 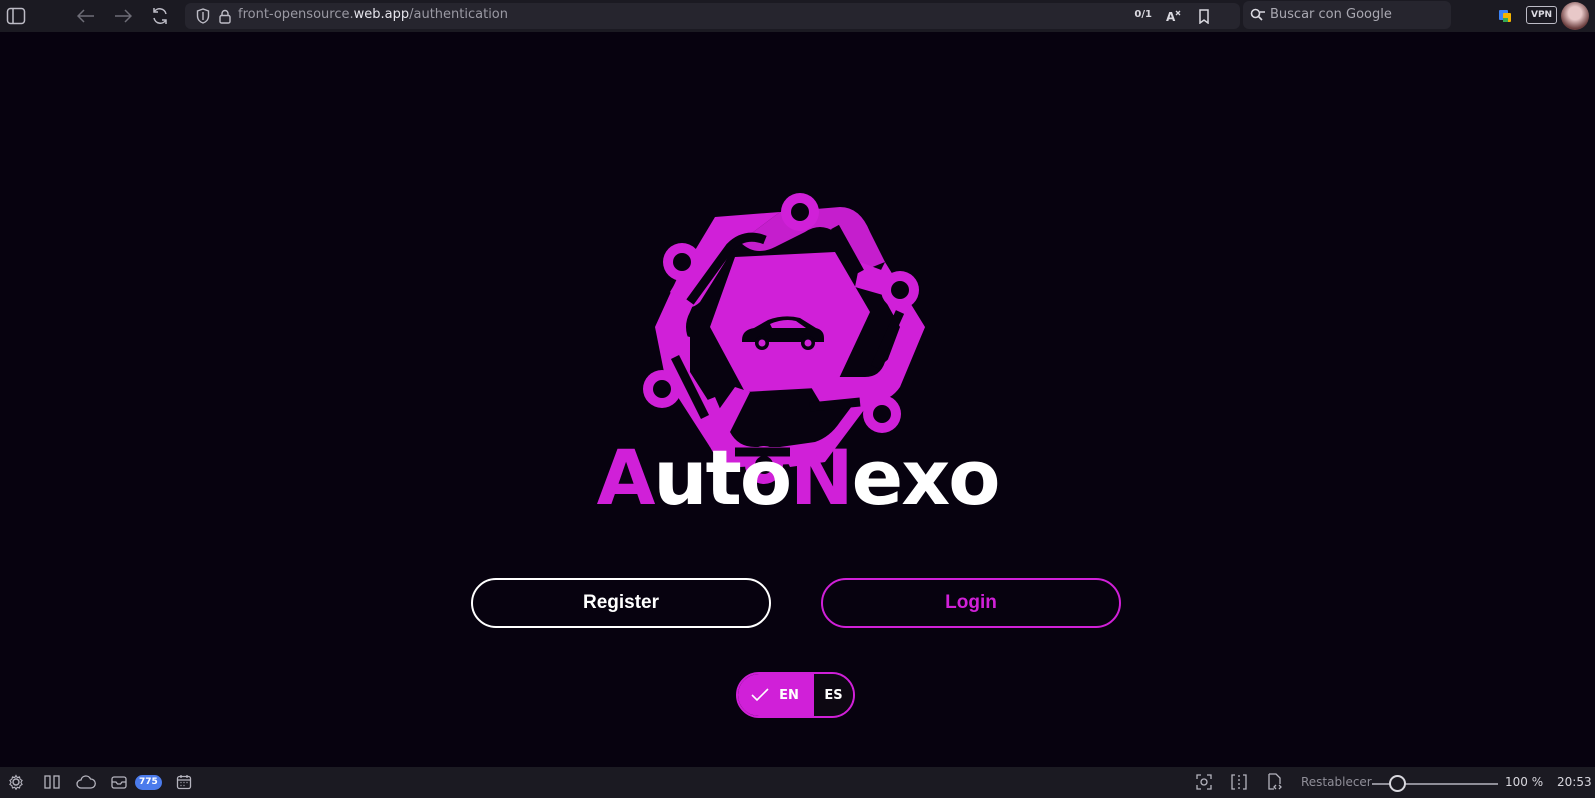 What do you see at coordinates (1505, 16) in the screenshot?
I see `extension-icon` at bounding box center [1505, 16].